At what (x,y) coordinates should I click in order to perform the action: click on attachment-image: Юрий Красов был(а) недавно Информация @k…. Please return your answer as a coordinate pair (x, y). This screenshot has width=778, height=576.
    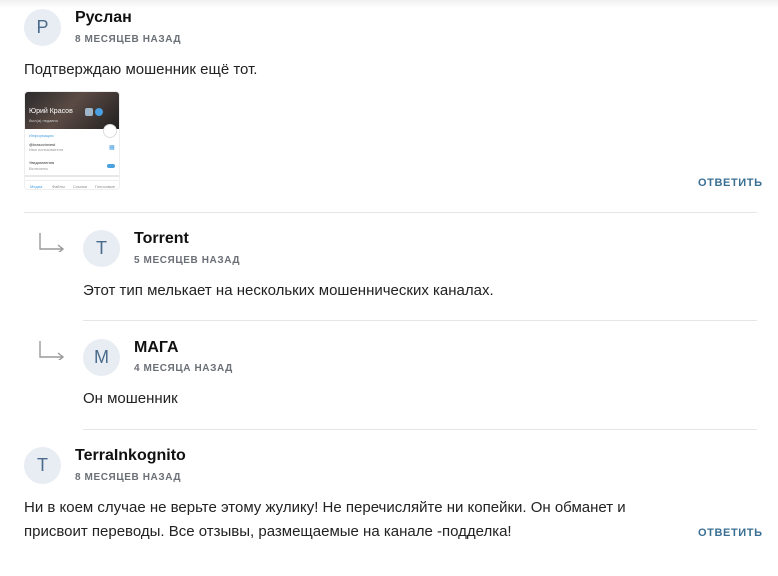
    Looking at the image, I should click on (72, 140).